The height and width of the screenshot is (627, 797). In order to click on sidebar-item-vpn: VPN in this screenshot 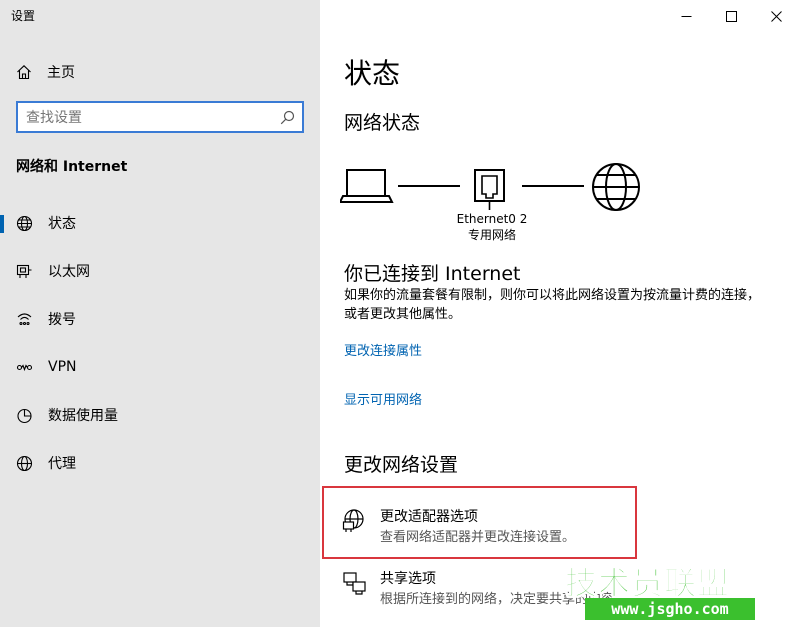, I will do `click(160, 367)`.